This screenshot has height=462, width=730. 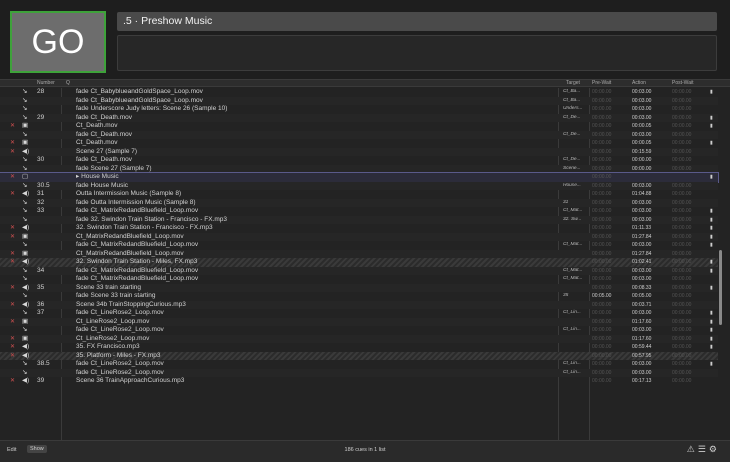 What do you see at coordinates (566, 202) in the screenshot?
I see `cue-target: 31` at bounding box center [566, 202].